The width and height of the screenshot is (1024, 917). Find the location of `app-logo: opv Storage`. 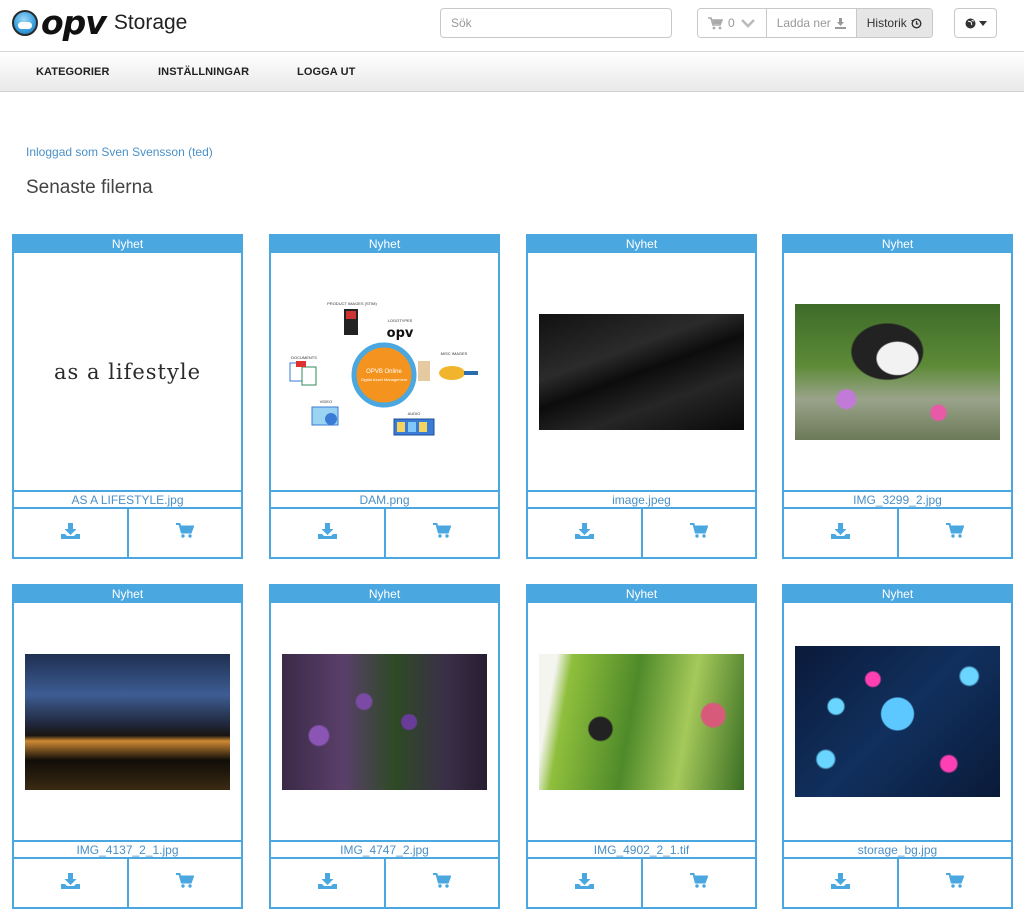

app-logo: opv Storage is located at coordinates (99, 23).